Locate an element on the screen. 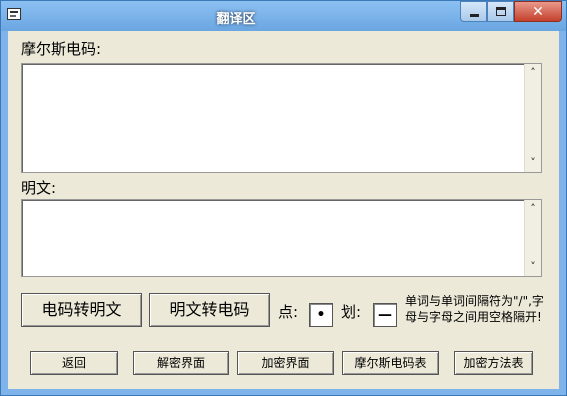 The height and width of the screenshot is (396, 567). close-icon: ✕ is located at coordinates (538, 12).